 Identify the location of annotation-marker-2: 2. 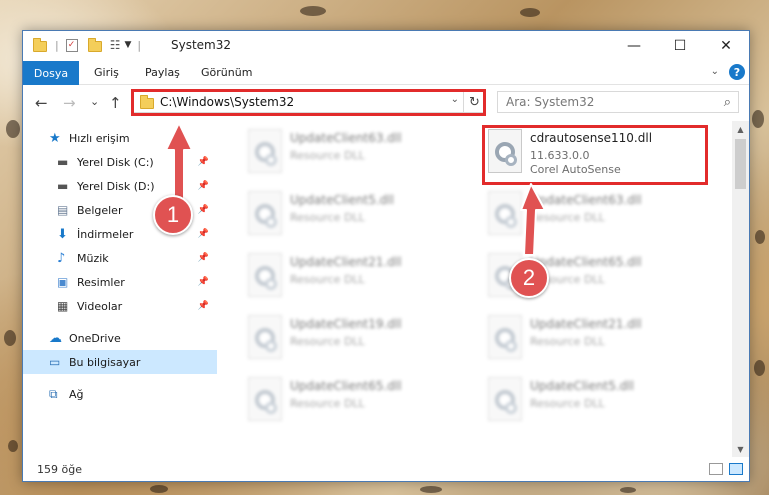
(529, 278).